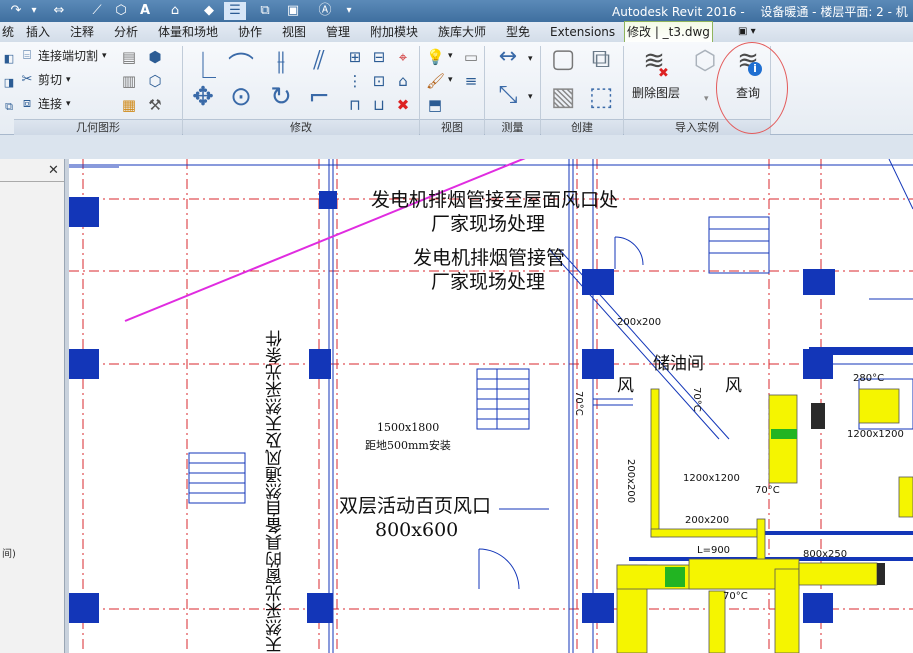 The width and height of the screenshot is (913, 653). I want to click on window-title: Autodesk Revit 2016 - 设备暖通 - 楼层平面: 2 - 机, so click(760, 11).